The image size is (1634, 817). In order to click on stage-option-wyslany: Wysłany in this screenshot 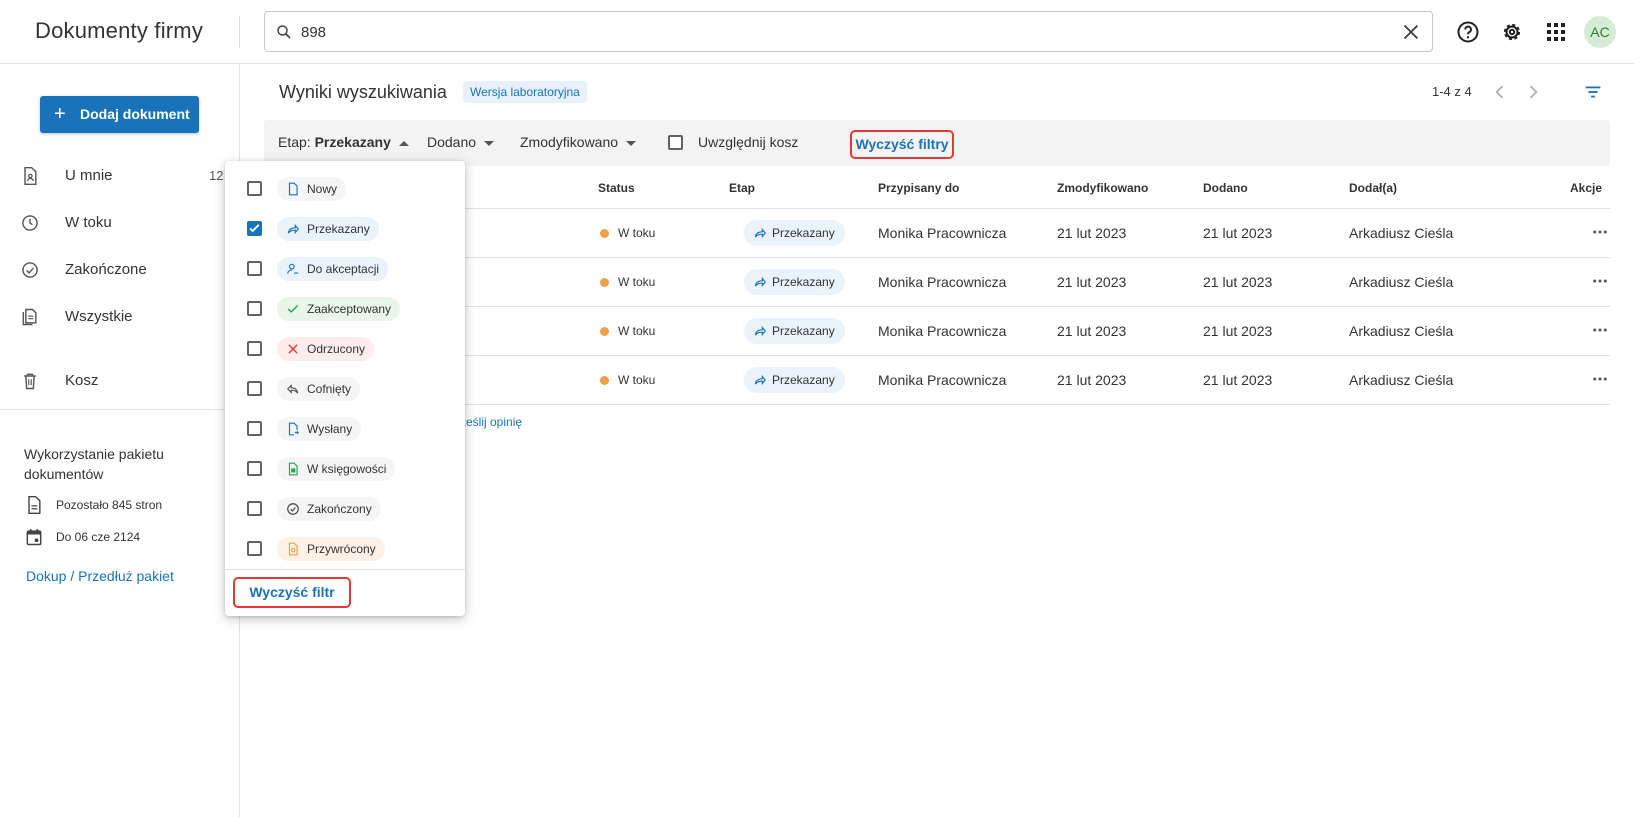, I will do `click(345, 429)`.